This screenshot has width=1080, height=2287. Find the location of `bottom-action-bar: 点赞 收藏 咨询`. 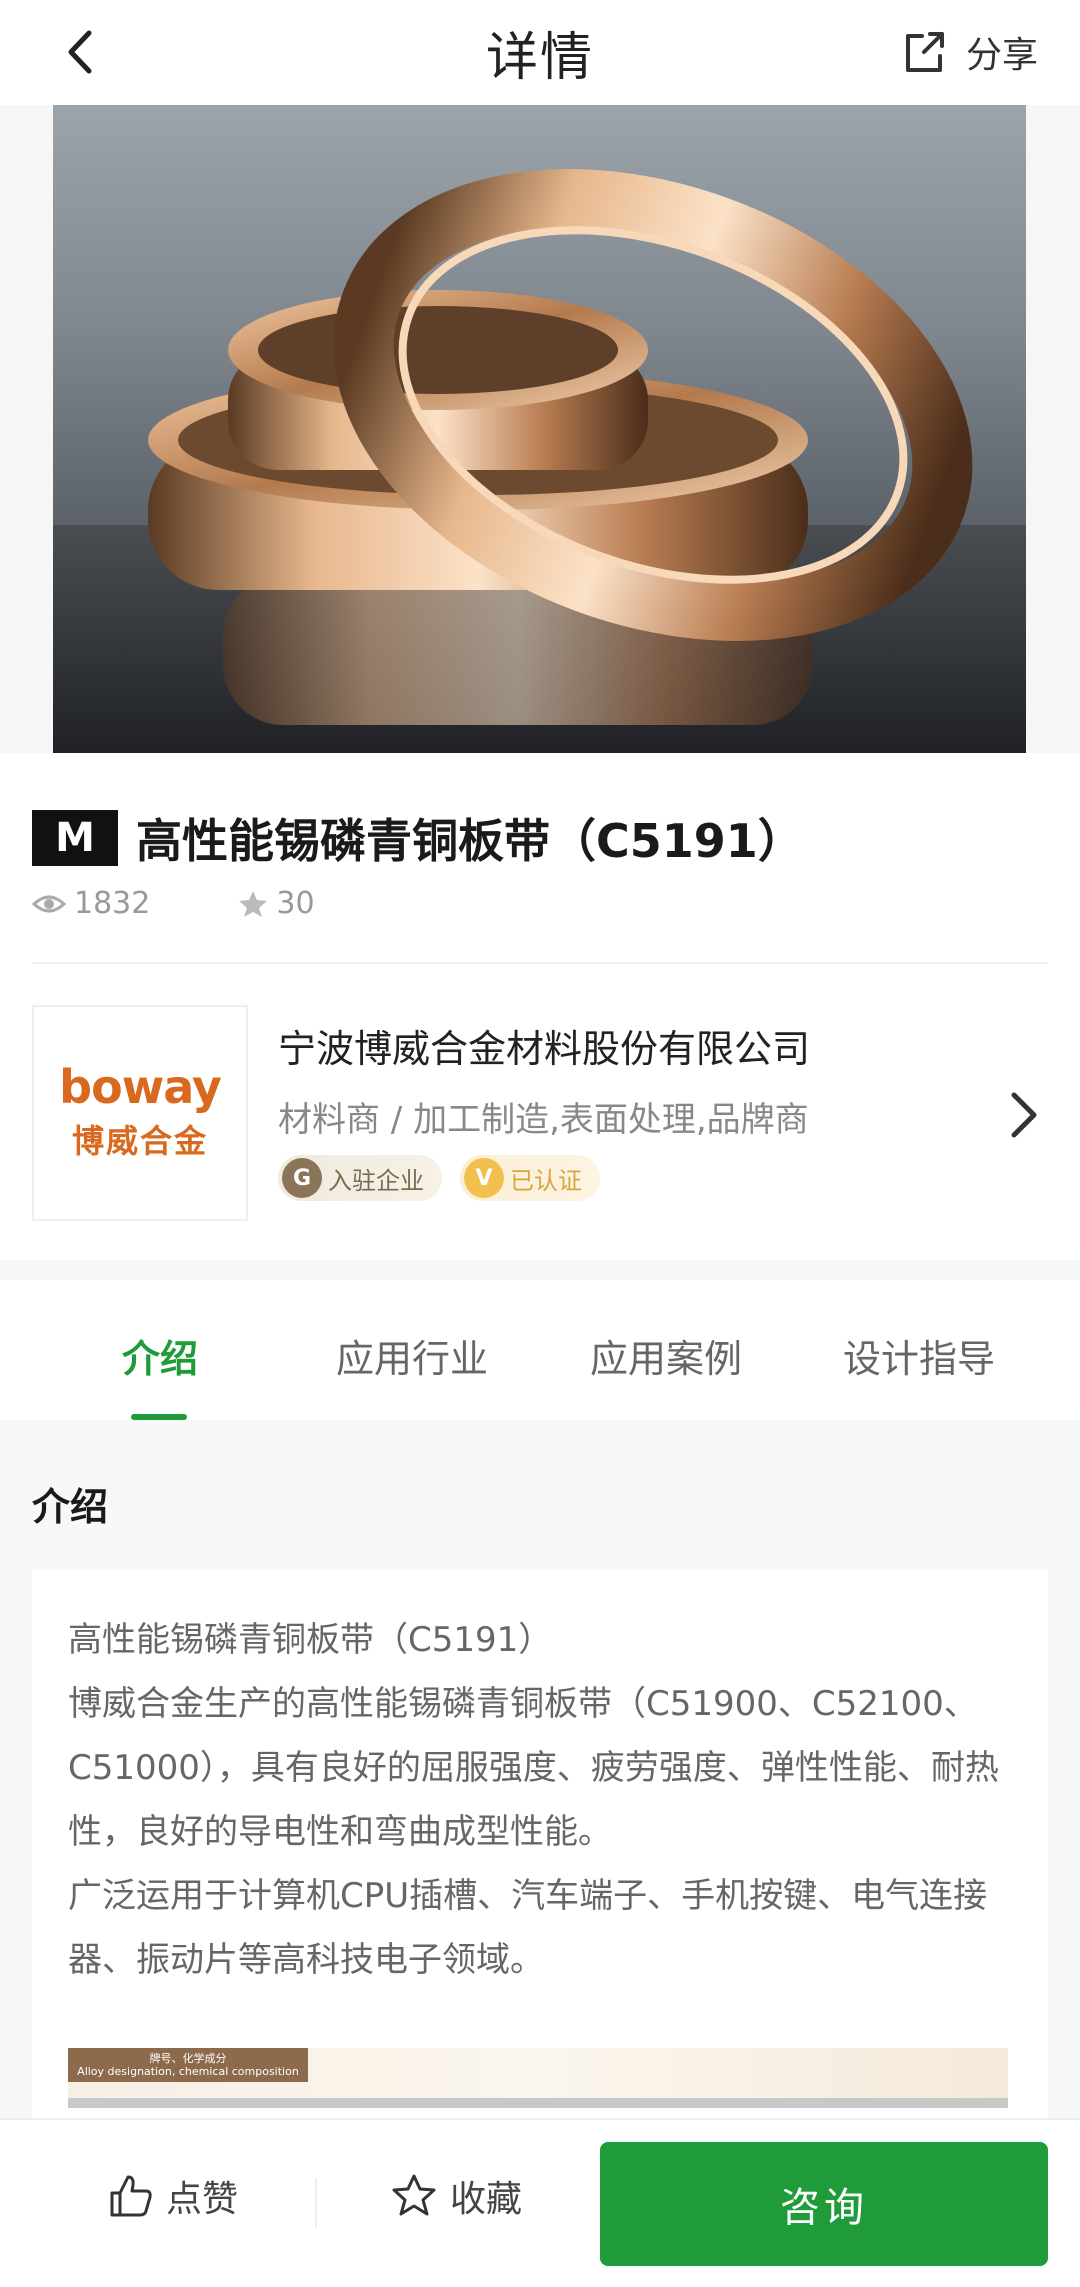

bottom-action-bar: 点赞 收藏 咨询 is located at coordinates (540, 2202).